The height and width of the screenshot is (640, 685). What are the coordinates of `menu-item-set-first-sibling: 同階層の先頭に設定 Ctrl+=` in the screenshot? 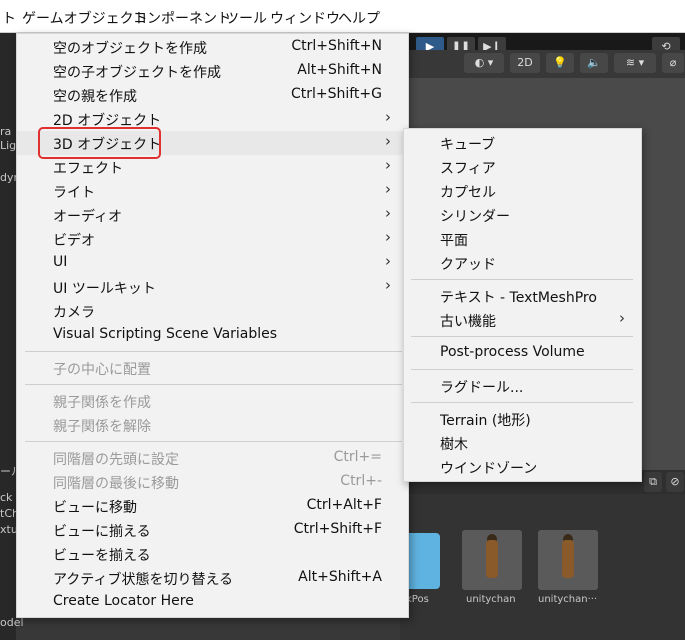 It's located at (212, 458).